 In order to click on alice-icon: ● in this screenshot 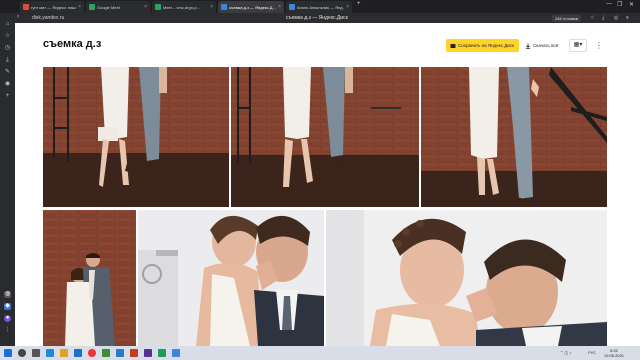, I will do `click(7, 318)`.